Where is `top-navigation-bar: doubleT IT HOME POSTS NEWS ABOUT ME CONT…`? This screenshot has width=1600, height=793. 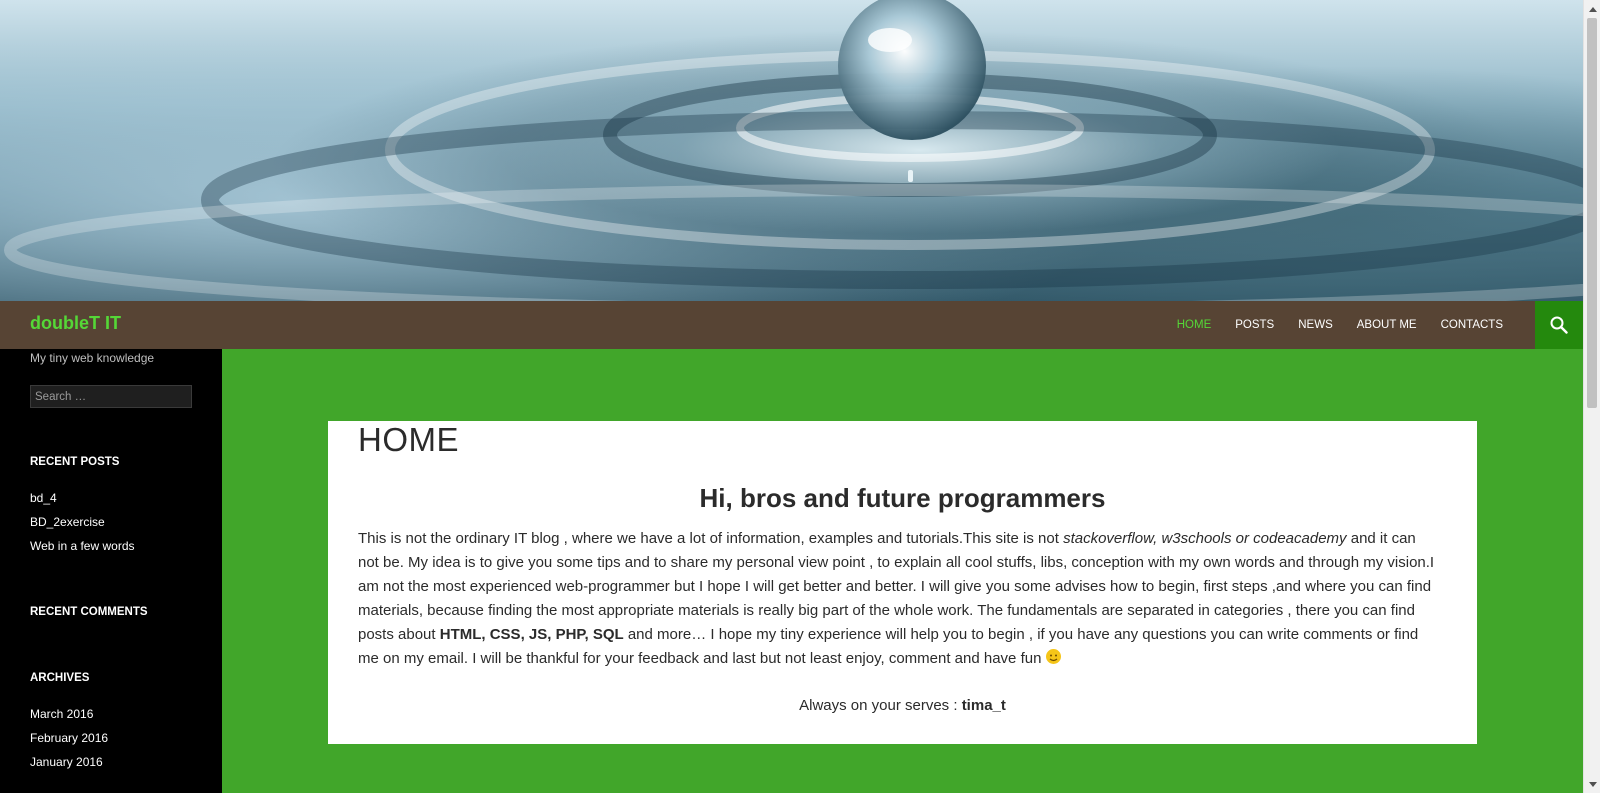
top-navigation-bar: doubleT IT HOME POSTS NEWS ABOUT ME CONT… is located at coordinates (791, 325).